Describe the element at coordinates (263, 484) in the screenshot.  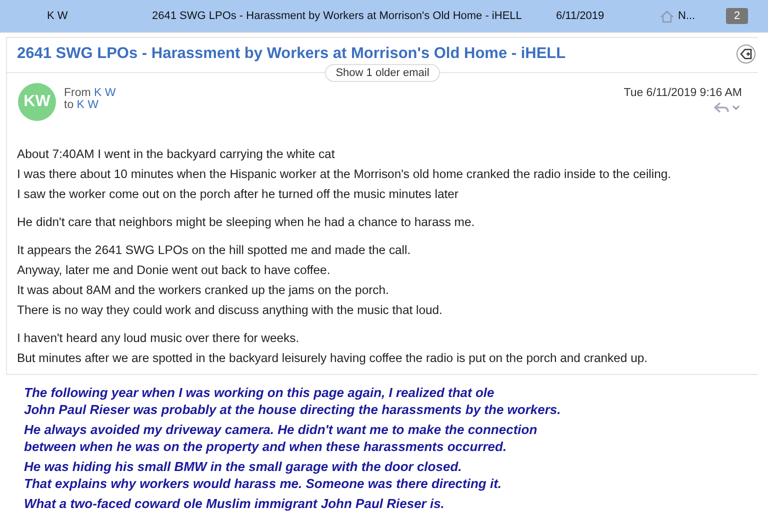
I see `note-text: That explains why workers would harass me. Someone was there directing it.` at that location.